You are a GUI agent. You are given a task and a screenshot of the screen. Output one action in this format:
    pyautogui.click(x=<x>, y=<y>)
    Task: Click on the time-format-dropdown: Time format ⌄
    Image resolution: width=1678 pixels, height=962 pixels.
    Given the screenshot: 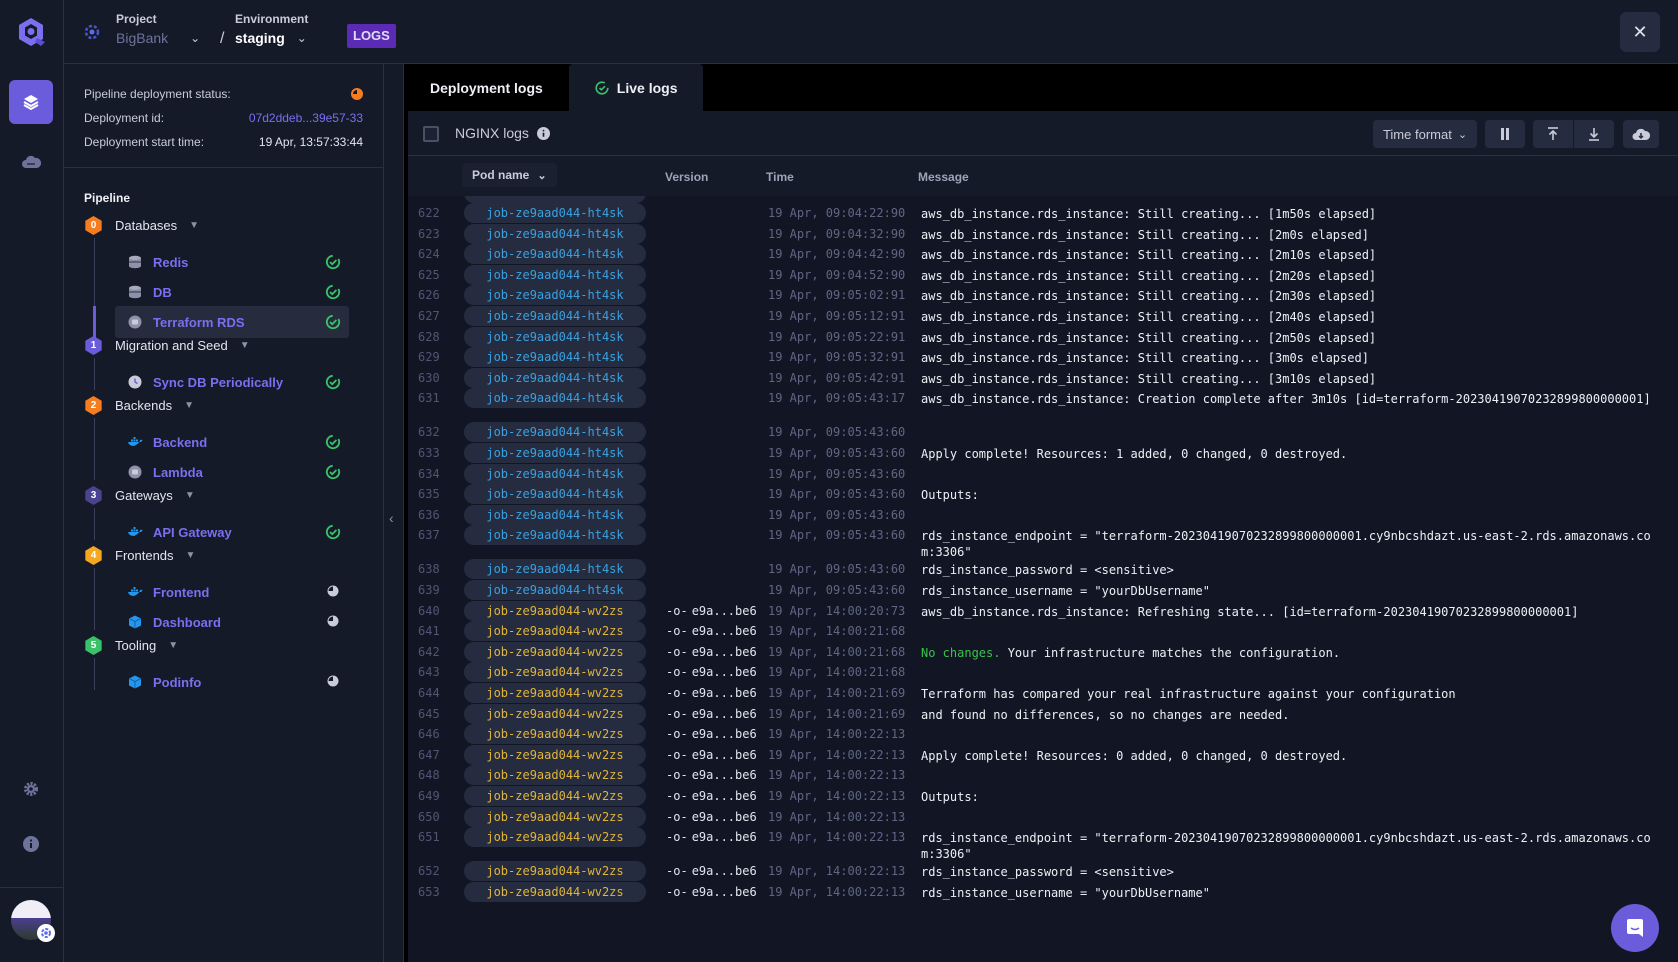 What is the action you would take?
    pyautogui.click(x=1425, y=134)
    